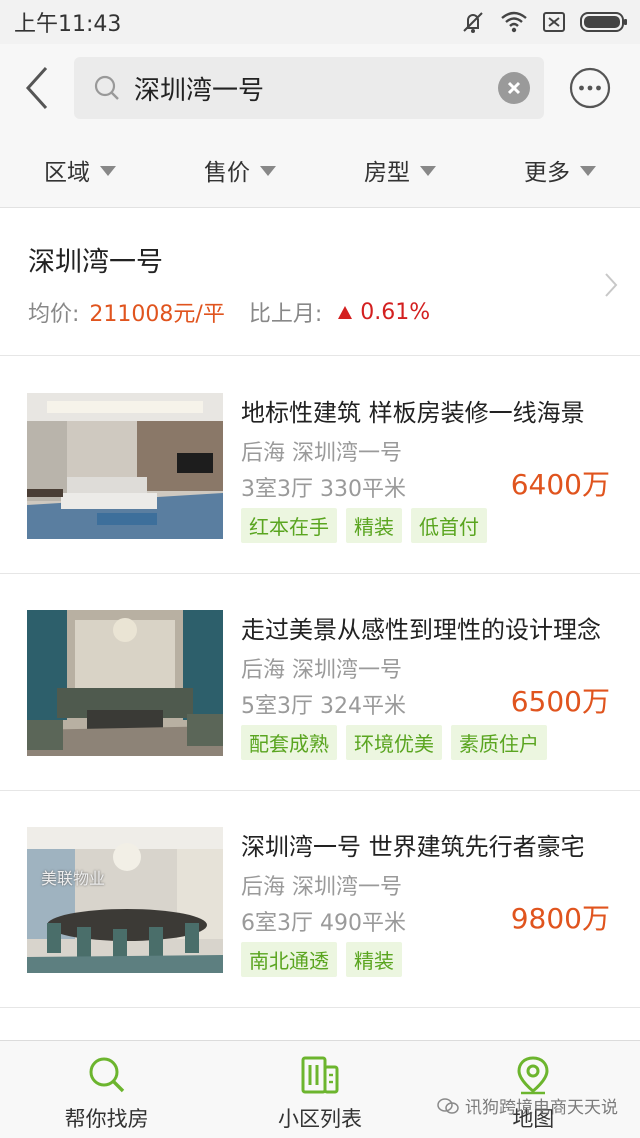  I want to click on listing-price: 6400万, so click(560, 484).